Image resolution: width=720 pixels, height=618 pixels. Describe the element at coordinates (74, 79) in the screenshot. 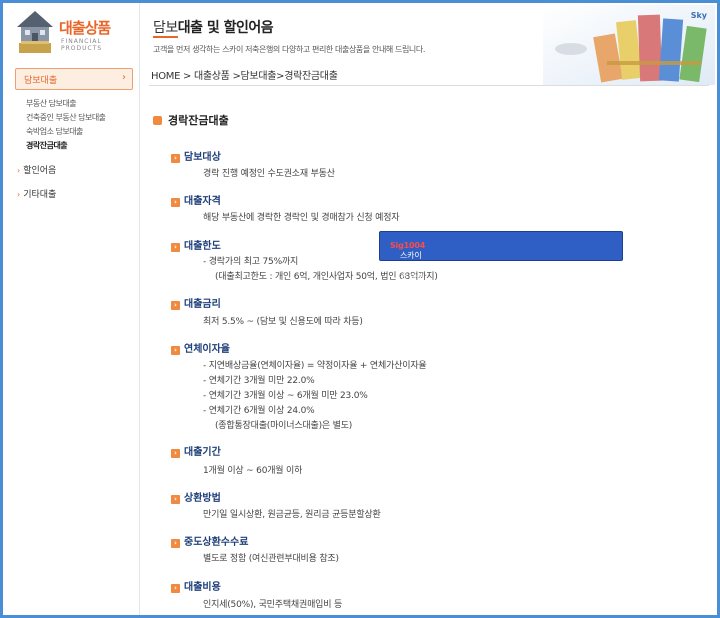

I see `sidebar-item-collateral-loan: 담보대출 ›` at that location.